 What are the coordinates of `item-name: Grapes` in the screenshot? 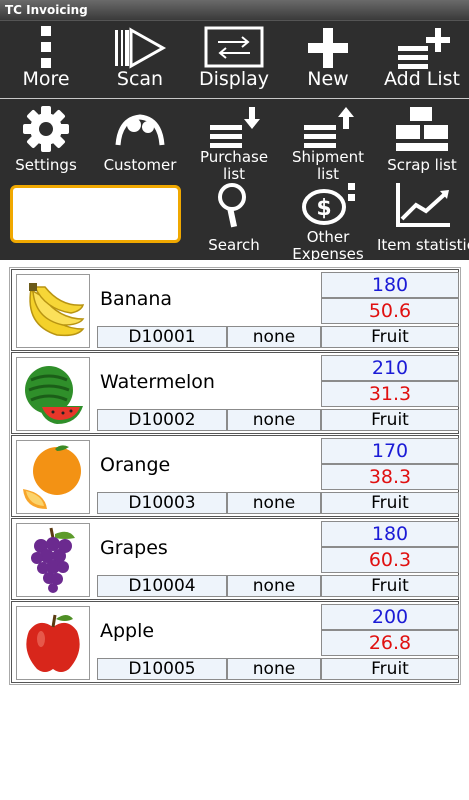 It's located at (134, 548).